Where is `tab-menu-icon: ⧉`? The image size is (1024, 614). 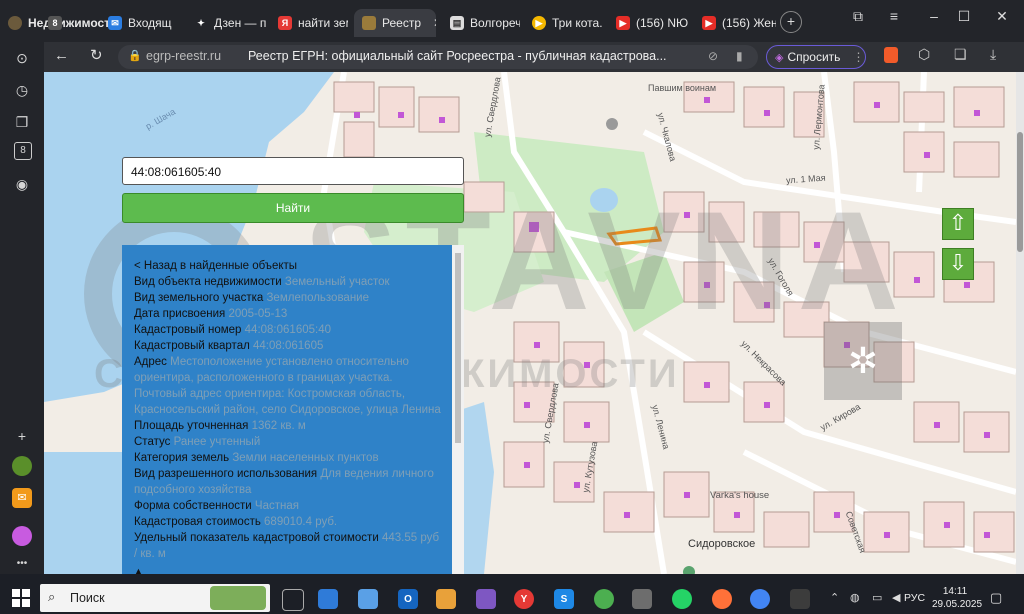
tab-menu-icon: ⧉ is located at coordinates (858, 16).